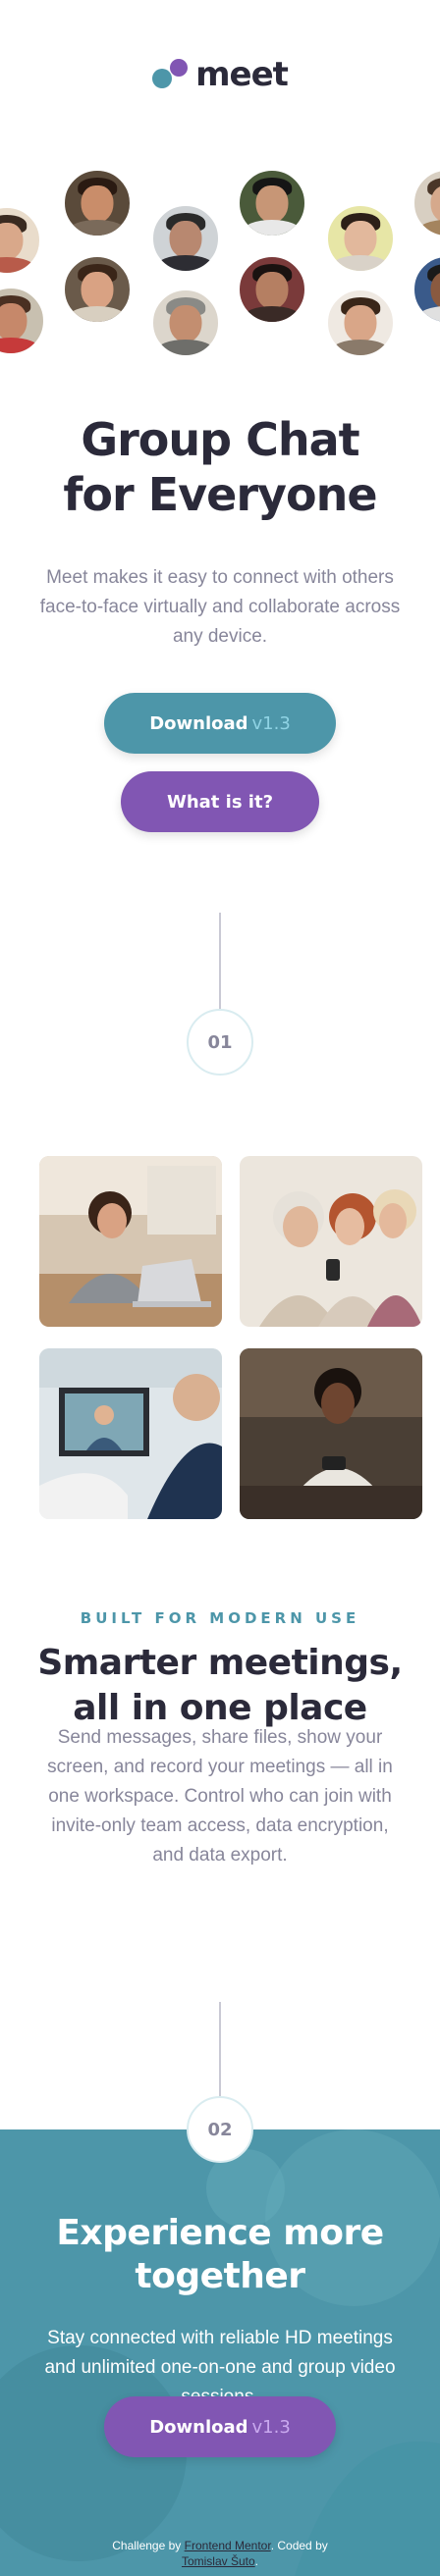 The image size is (440, 2576). I want to click on cta-download-version: v1.3, so click(271, 2427).